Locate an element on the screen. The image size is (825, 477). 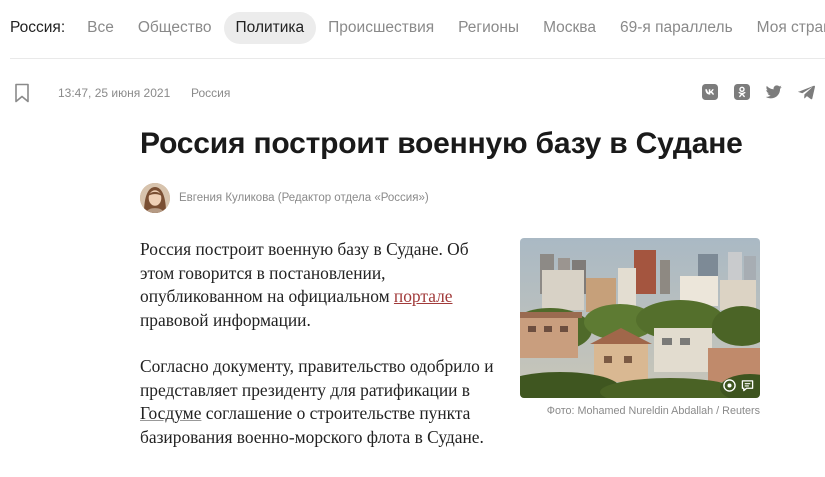
rubric-link: Россия is located at coordinates (210, 93).